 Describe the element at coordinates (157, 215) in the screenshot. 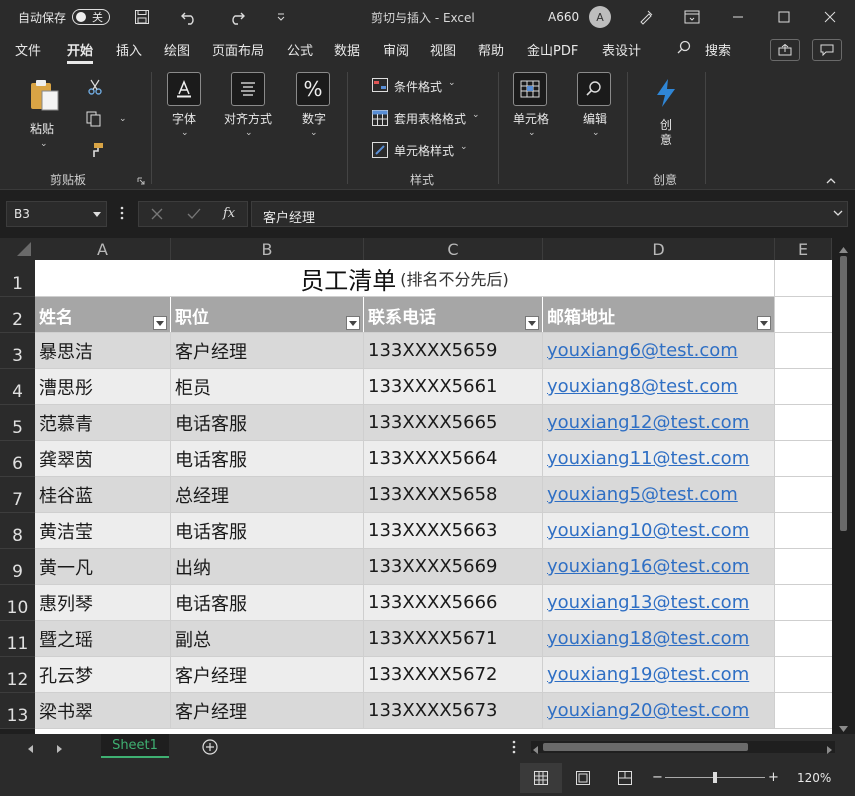

I see `cancel-icon` at that location.